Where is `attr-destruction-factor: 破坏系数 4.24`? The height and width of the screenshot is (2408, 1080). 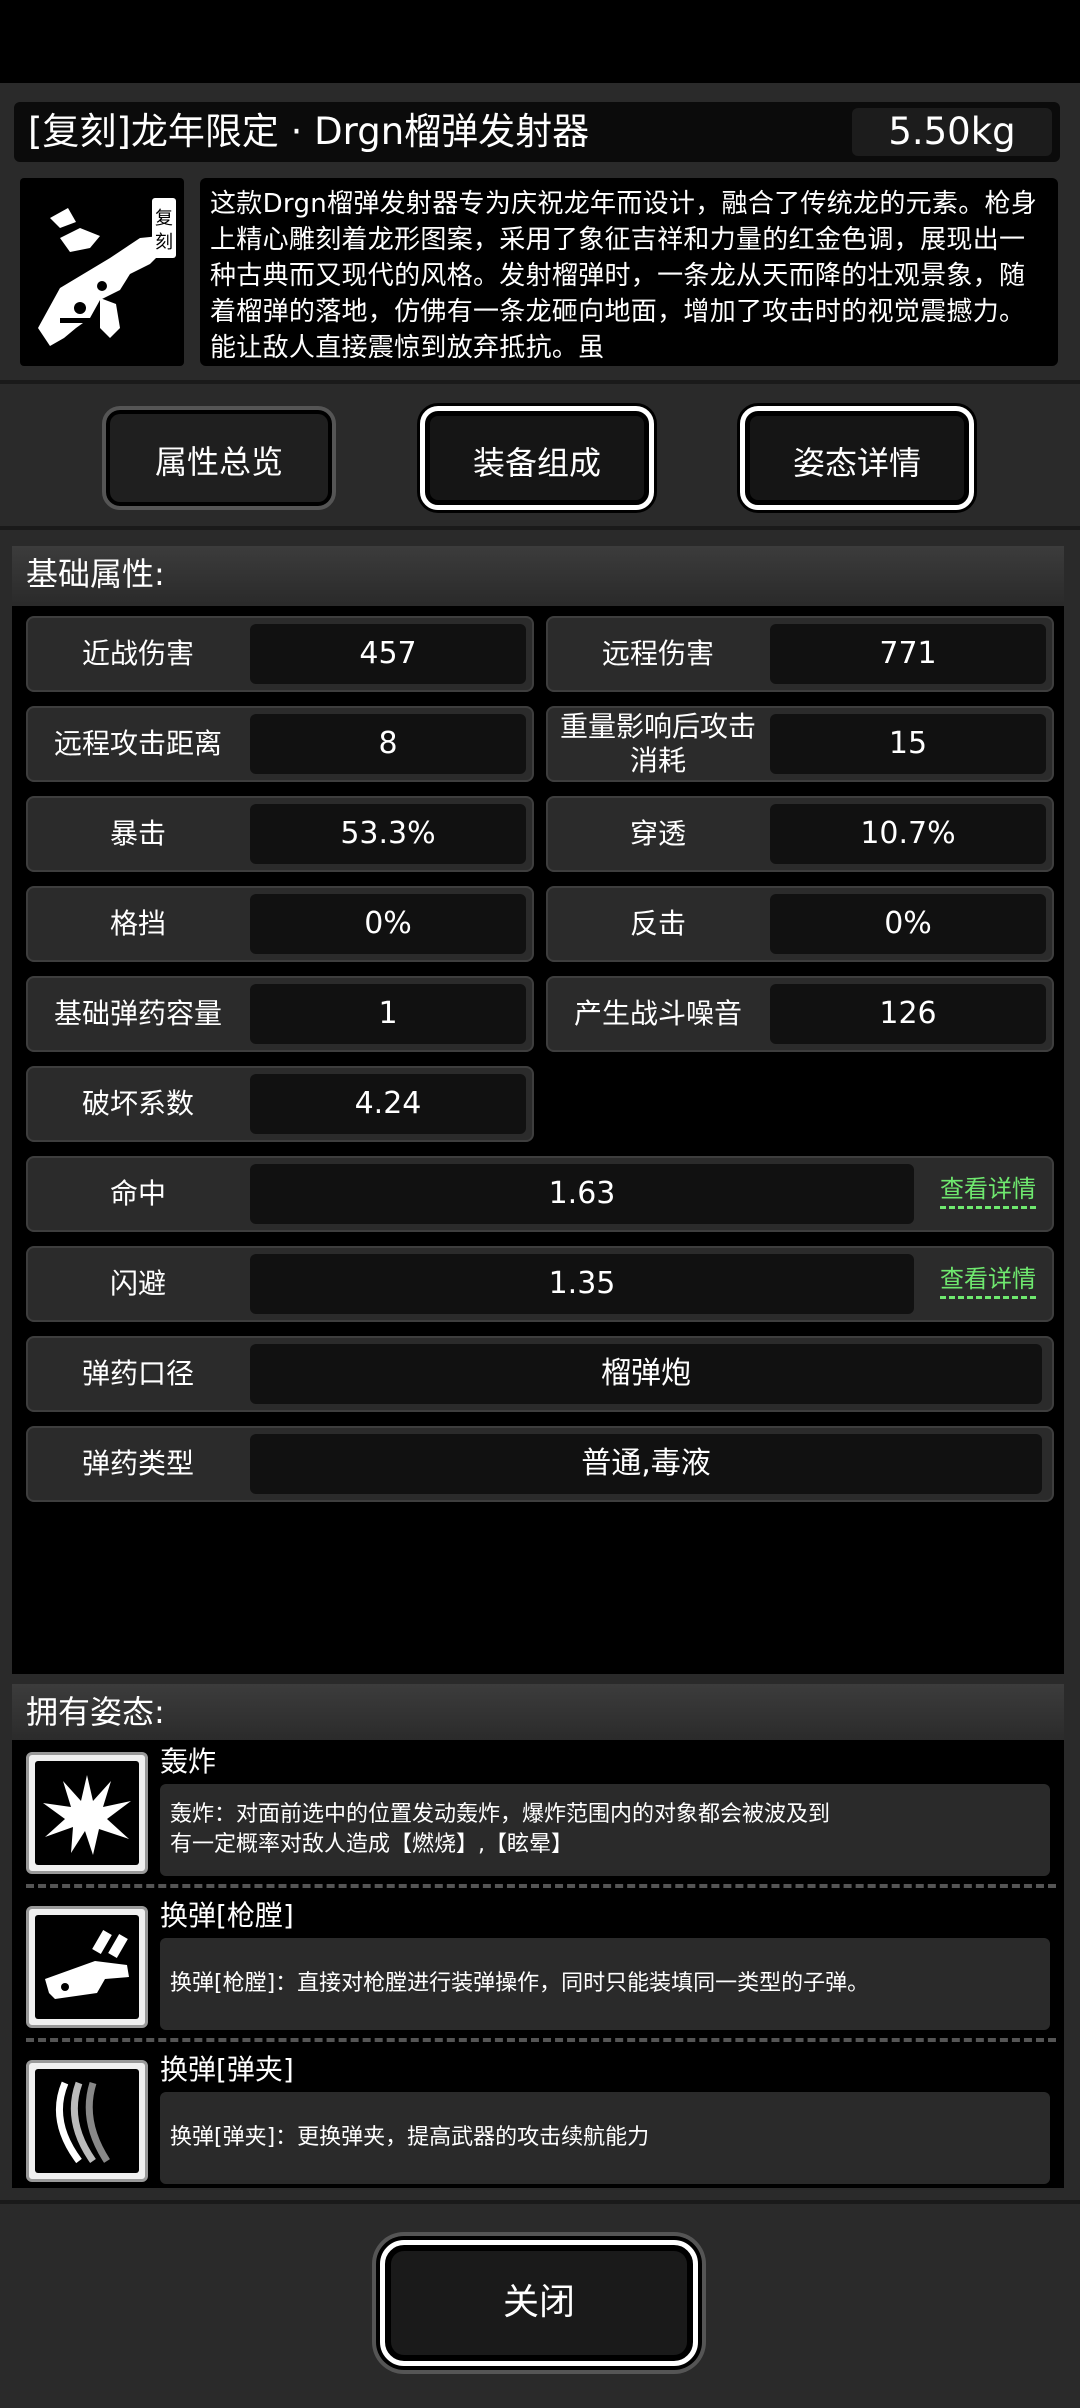 attr-destruction-factor: 破坏系数 4.24 is located at coordinates (280, 1104).